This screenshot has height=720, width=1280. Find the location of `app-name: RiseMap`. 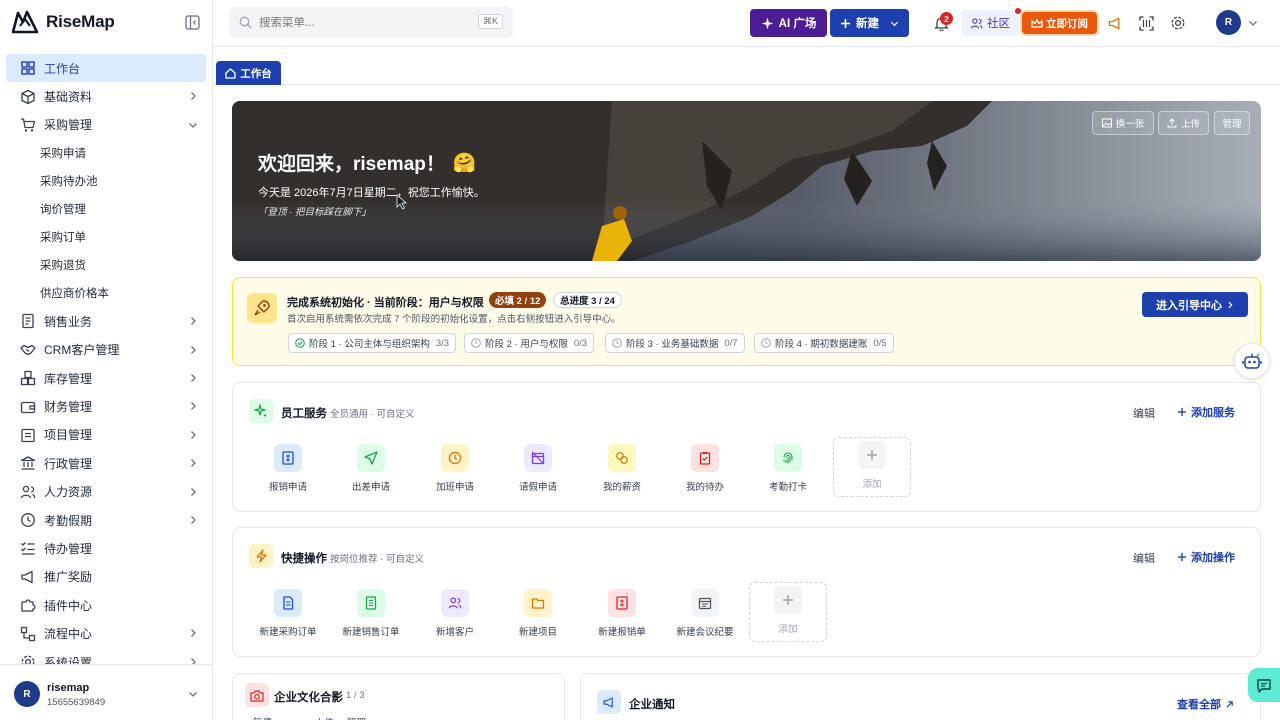

app-name: RiseMap is located at coordinates (80, 21).